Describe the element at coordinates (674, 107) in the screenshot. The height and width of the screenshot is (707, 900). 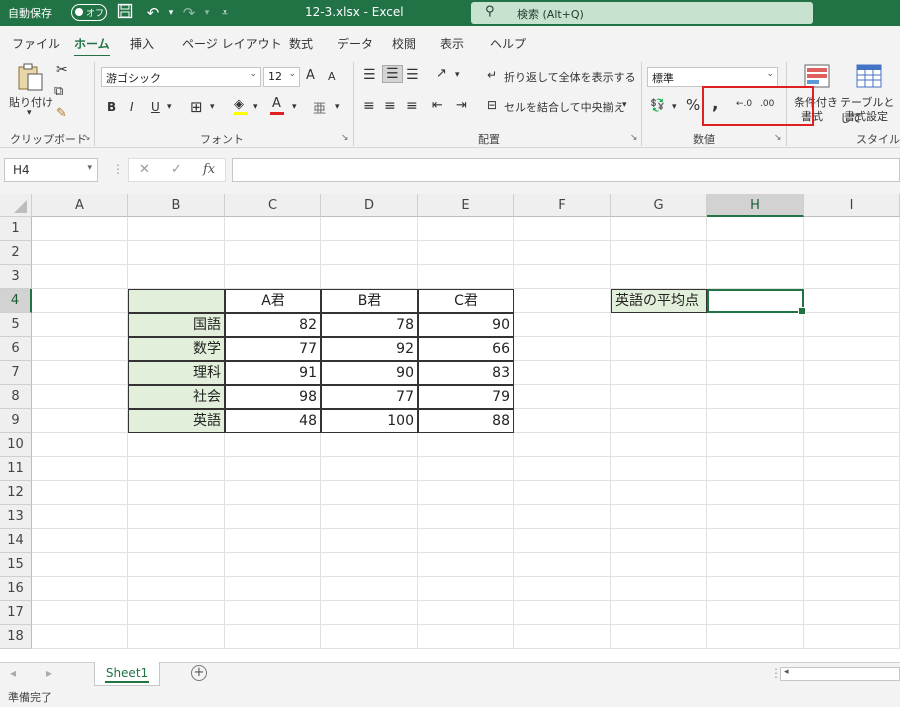
I see `currency-dropdown-icon: ▾` at that location.